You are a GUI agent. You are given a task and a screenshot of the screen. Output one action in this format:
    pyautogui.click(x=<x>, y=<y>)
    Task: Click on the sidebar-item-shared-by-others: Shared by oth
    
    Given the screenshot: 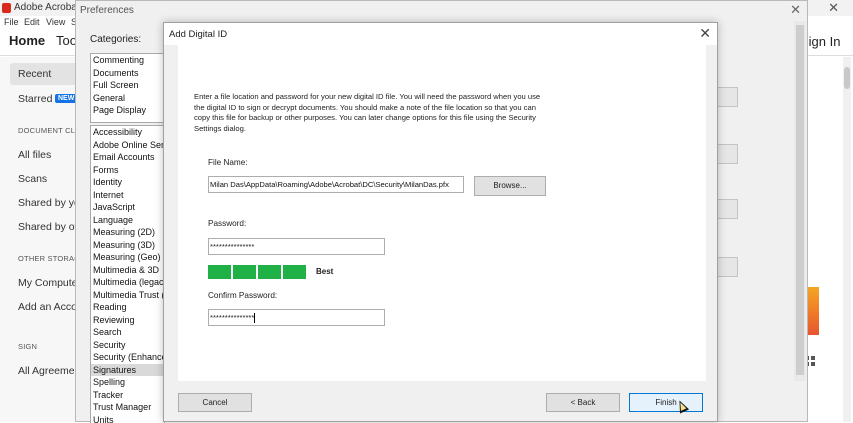 What is the action you would take?
    pyautogui.click(x=50, y=227)
    